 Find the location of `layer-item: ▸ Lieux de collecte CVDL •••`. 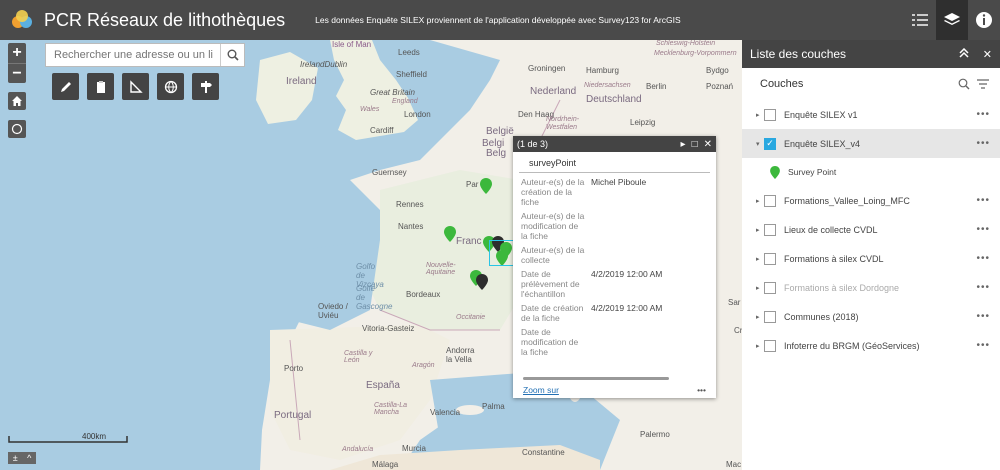

layer-item: ▸ Lieux de collecte CVDL ••• is located at coordinates (871, 229).